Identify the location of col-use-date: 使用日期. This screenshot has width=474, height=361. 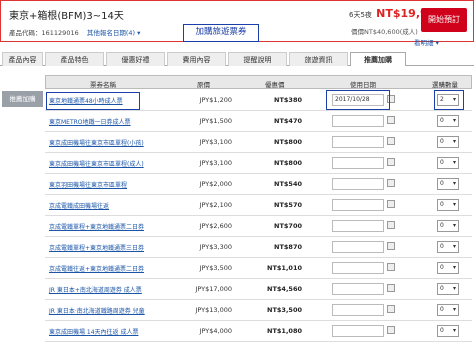
(363, 85).